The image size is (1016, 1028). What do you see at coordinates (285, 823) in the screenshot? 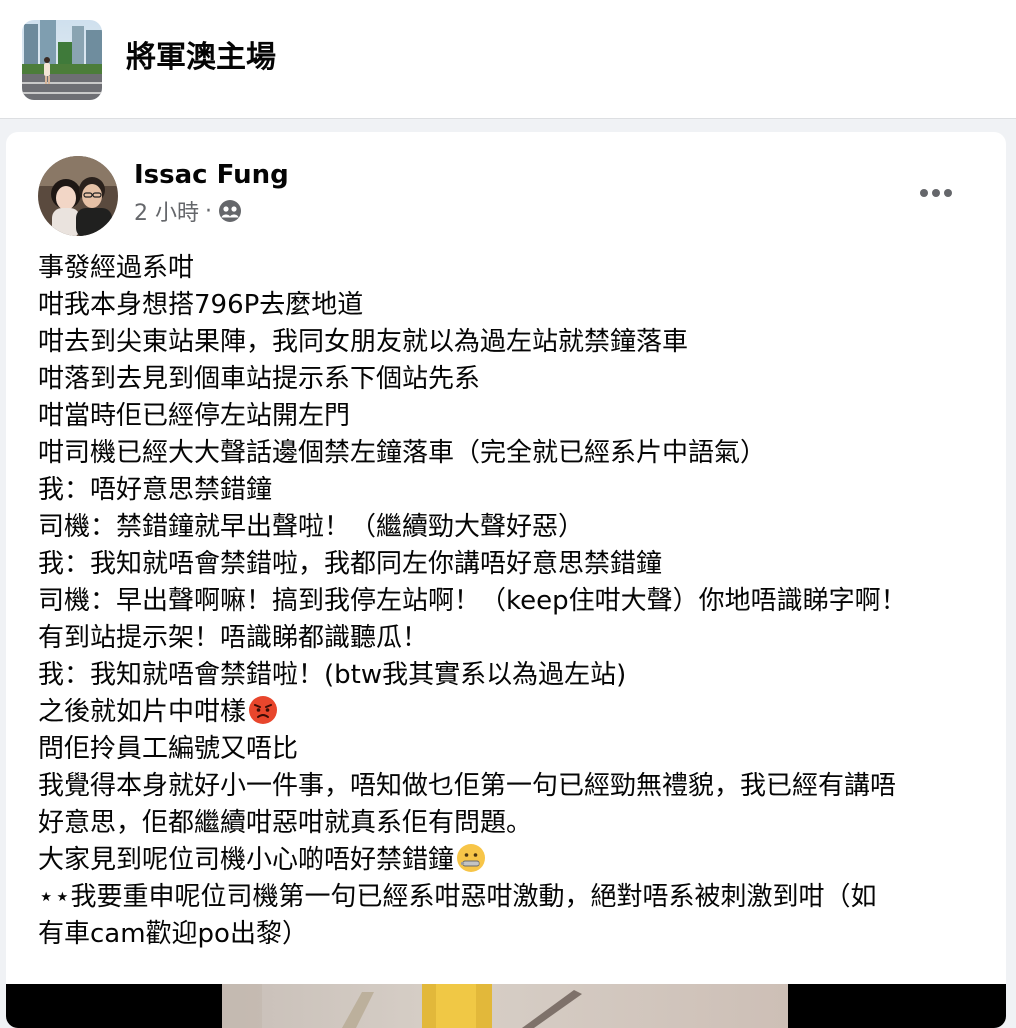
I see `post-line: 好意思，佢都繼續咁惡咁就真系佢有問題。` at bounding box center [285, 823].